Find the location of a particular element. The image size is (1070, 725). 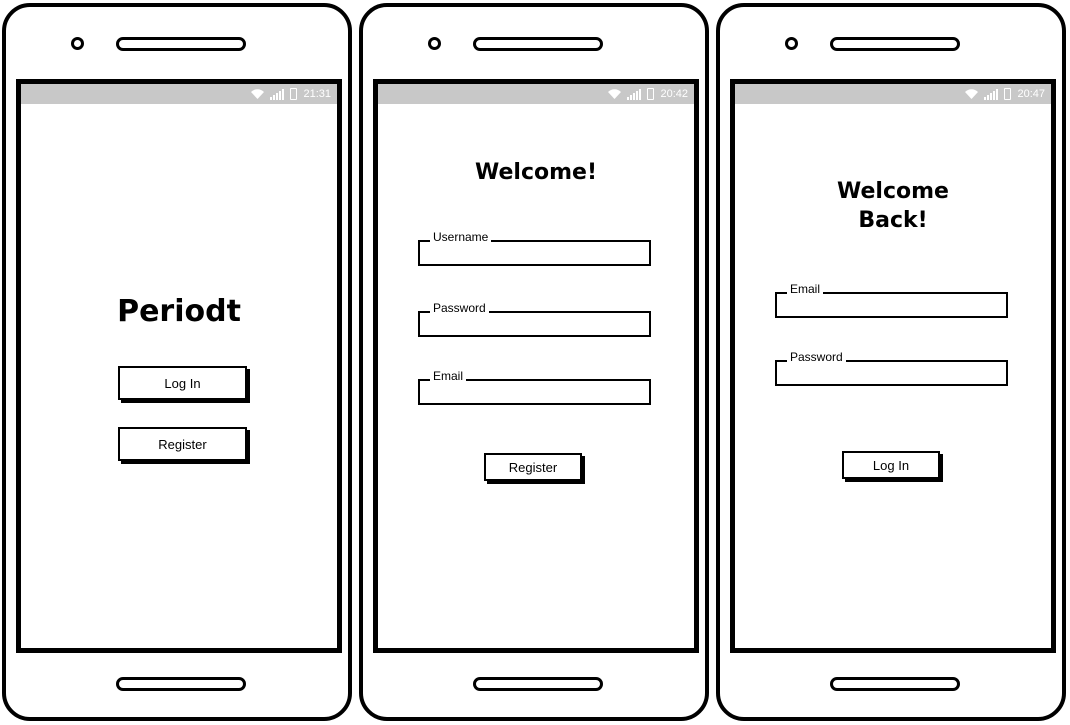

status-time: 20:42 is located at coordinates (674, 94).